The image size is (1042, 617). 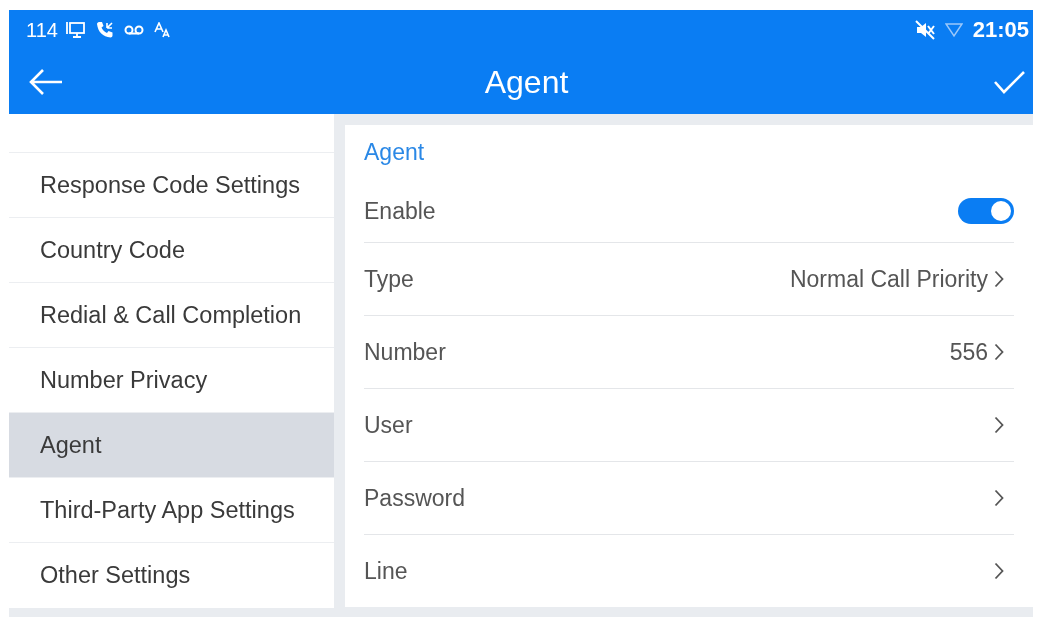 What do you see at coordinates (405, 352) in the screenshot?
I see `setting-label: Number` at bounding box center [405, 352].